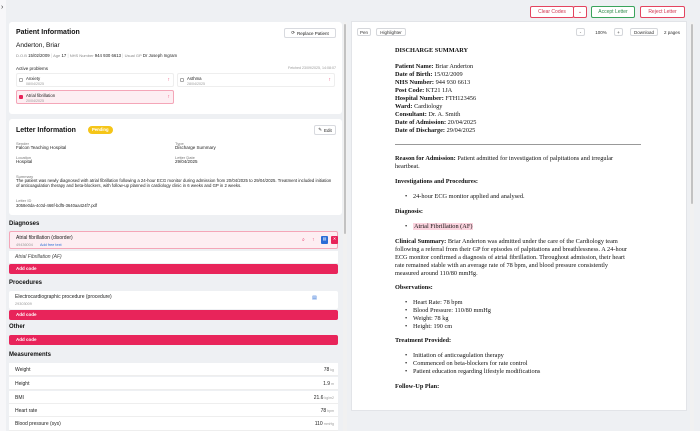  What do you see at coordinates (318, 424) in the screenshot?
I see `value-number: 110` at bounding box center [318, 424].